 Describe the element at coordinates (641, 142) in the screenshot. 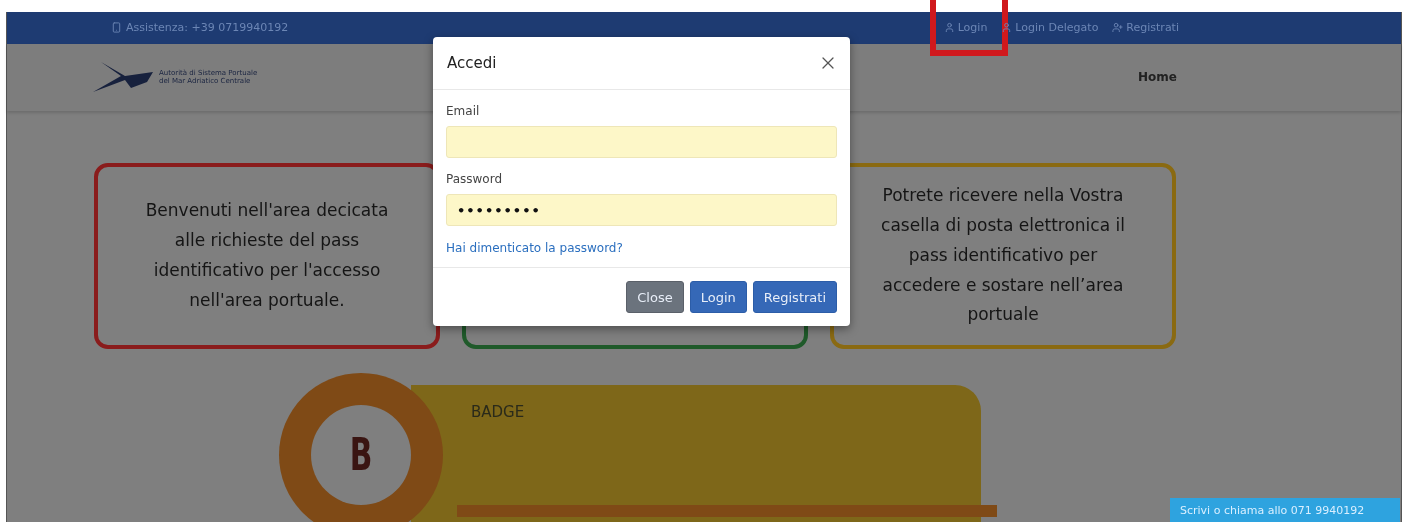

I see `input-field` at that location.